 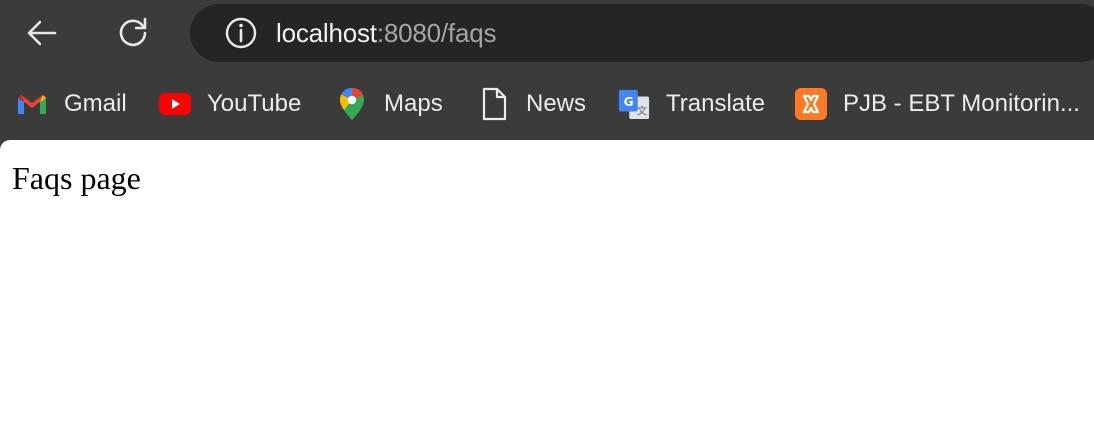 I want to click on translate-icon: G 文, so click(x=634, y=104).